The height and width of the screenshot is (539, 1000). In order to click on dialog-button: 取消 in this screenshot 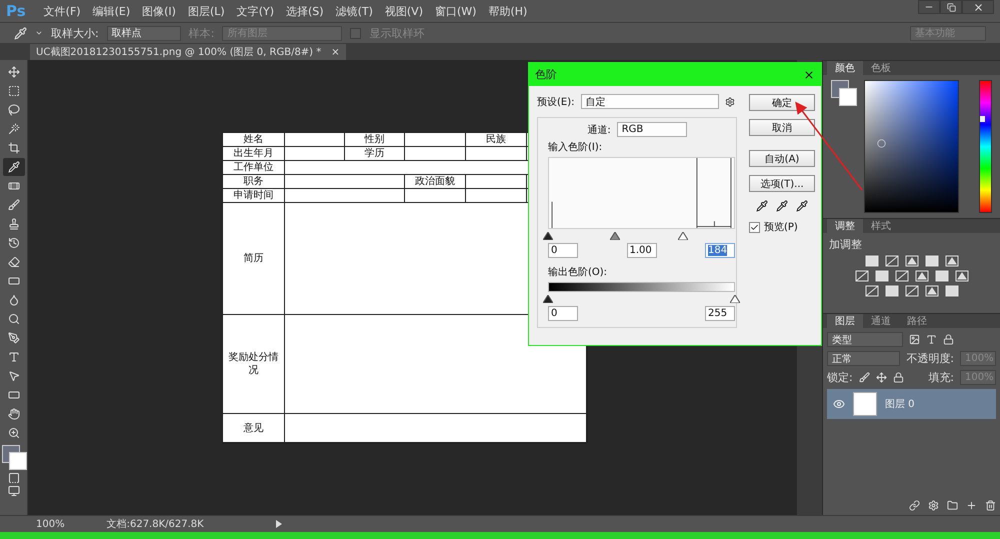, I will do `click(782, 127)`.